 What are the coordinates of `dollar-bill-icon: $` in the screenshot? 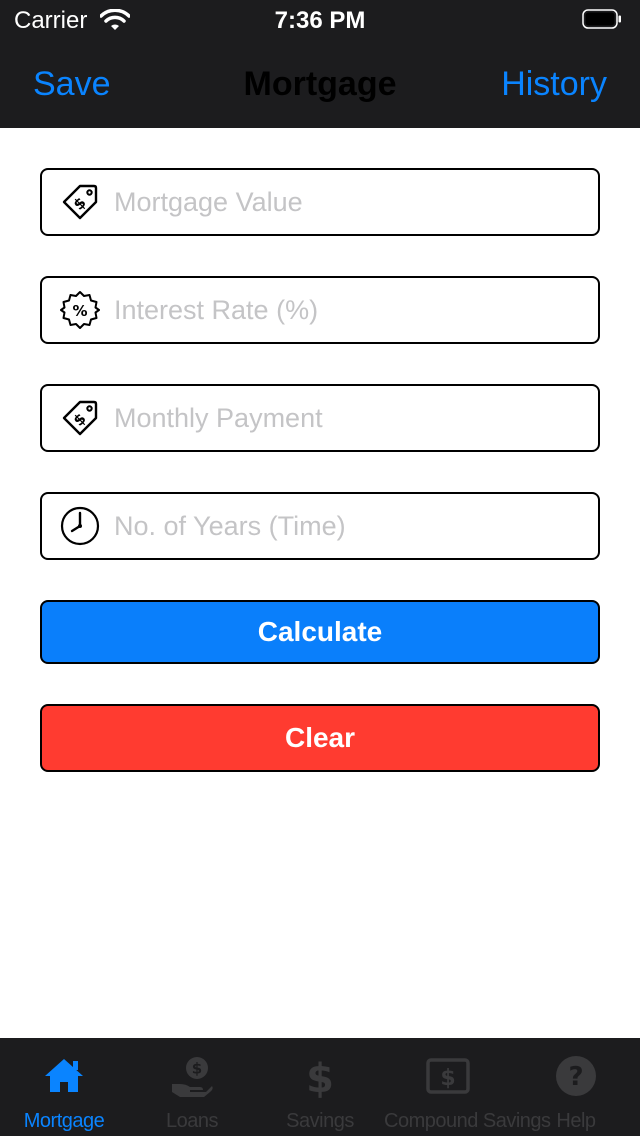 It's located at (448, 1076).